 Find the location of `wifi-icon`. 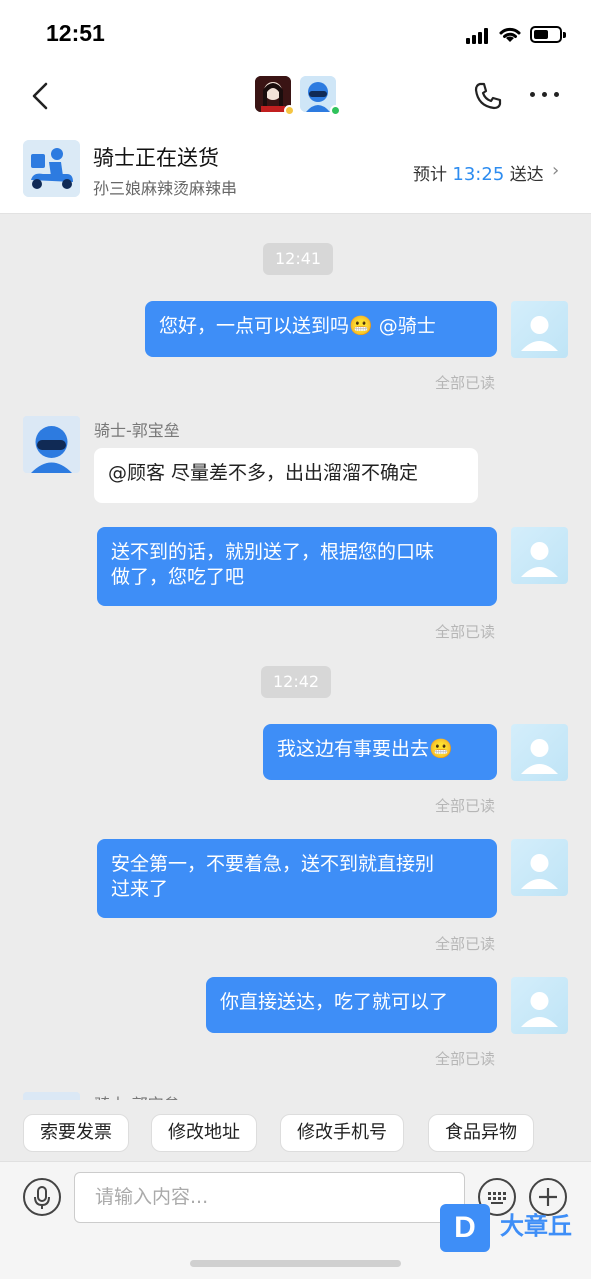

wifi-icon is located at coordinates (510, 34).